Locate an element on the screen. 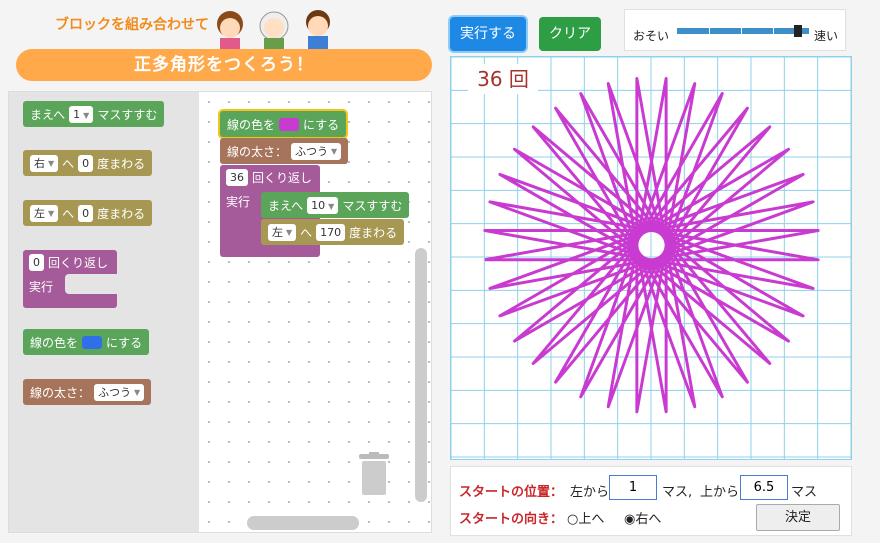 This screenshot has height=543, width=880. speed-fast-label: 速い is located at coordinates (826, 36).